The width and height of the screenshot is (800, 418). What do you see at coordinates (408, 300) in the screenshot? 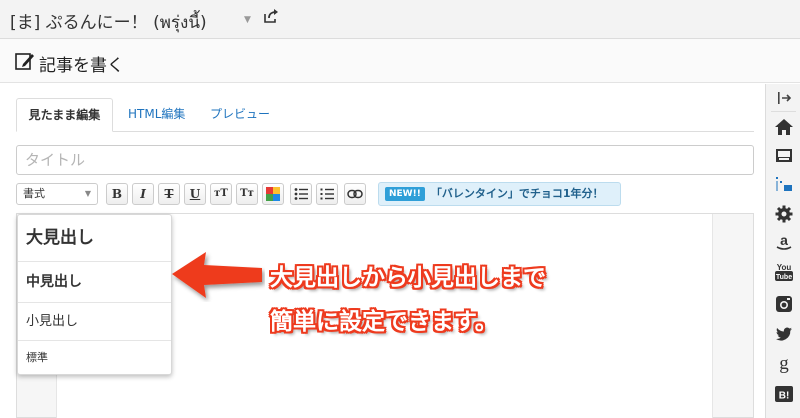
I see `annotation-text: 大見出しから小見出しまで 簡単に設定できます。` at bounding box center [408, 300].